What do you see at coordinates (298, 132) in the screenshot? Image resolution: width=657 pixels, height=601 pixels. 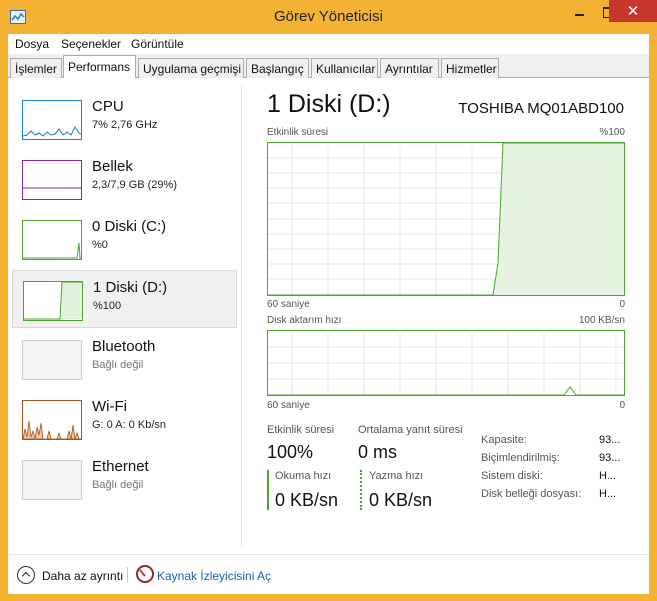 I see `active-time-graph-label: Etkinlik süresi` at bounding box center [298, 132].